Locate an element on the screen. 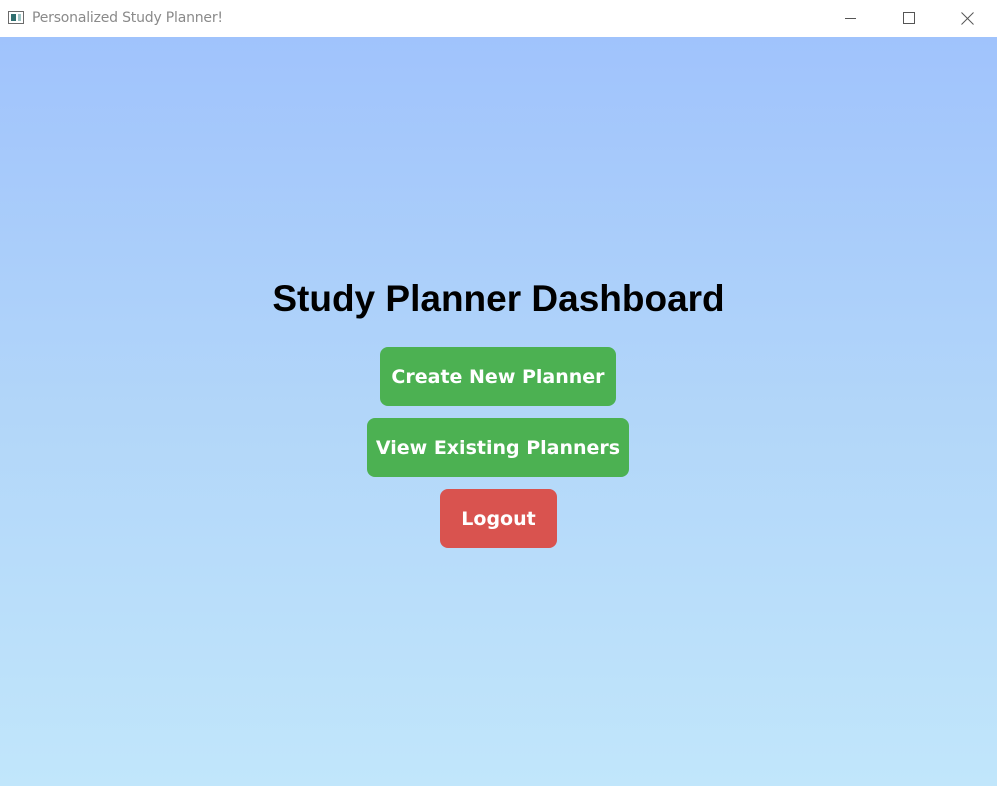 This screenshot has width=997, height=786. view-existing-planners-button: View Existing Planners is located at coordinates (498, 447).